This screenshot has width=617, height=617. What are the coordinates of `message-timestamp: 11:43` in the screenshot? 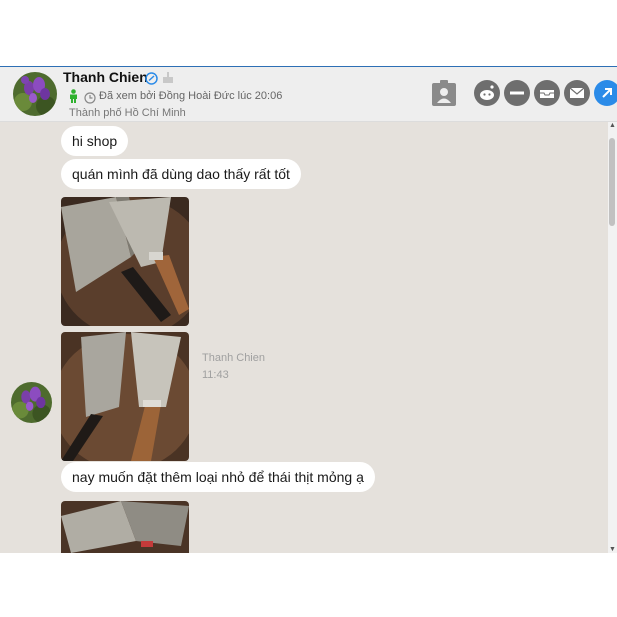 It's located at (215, 375).